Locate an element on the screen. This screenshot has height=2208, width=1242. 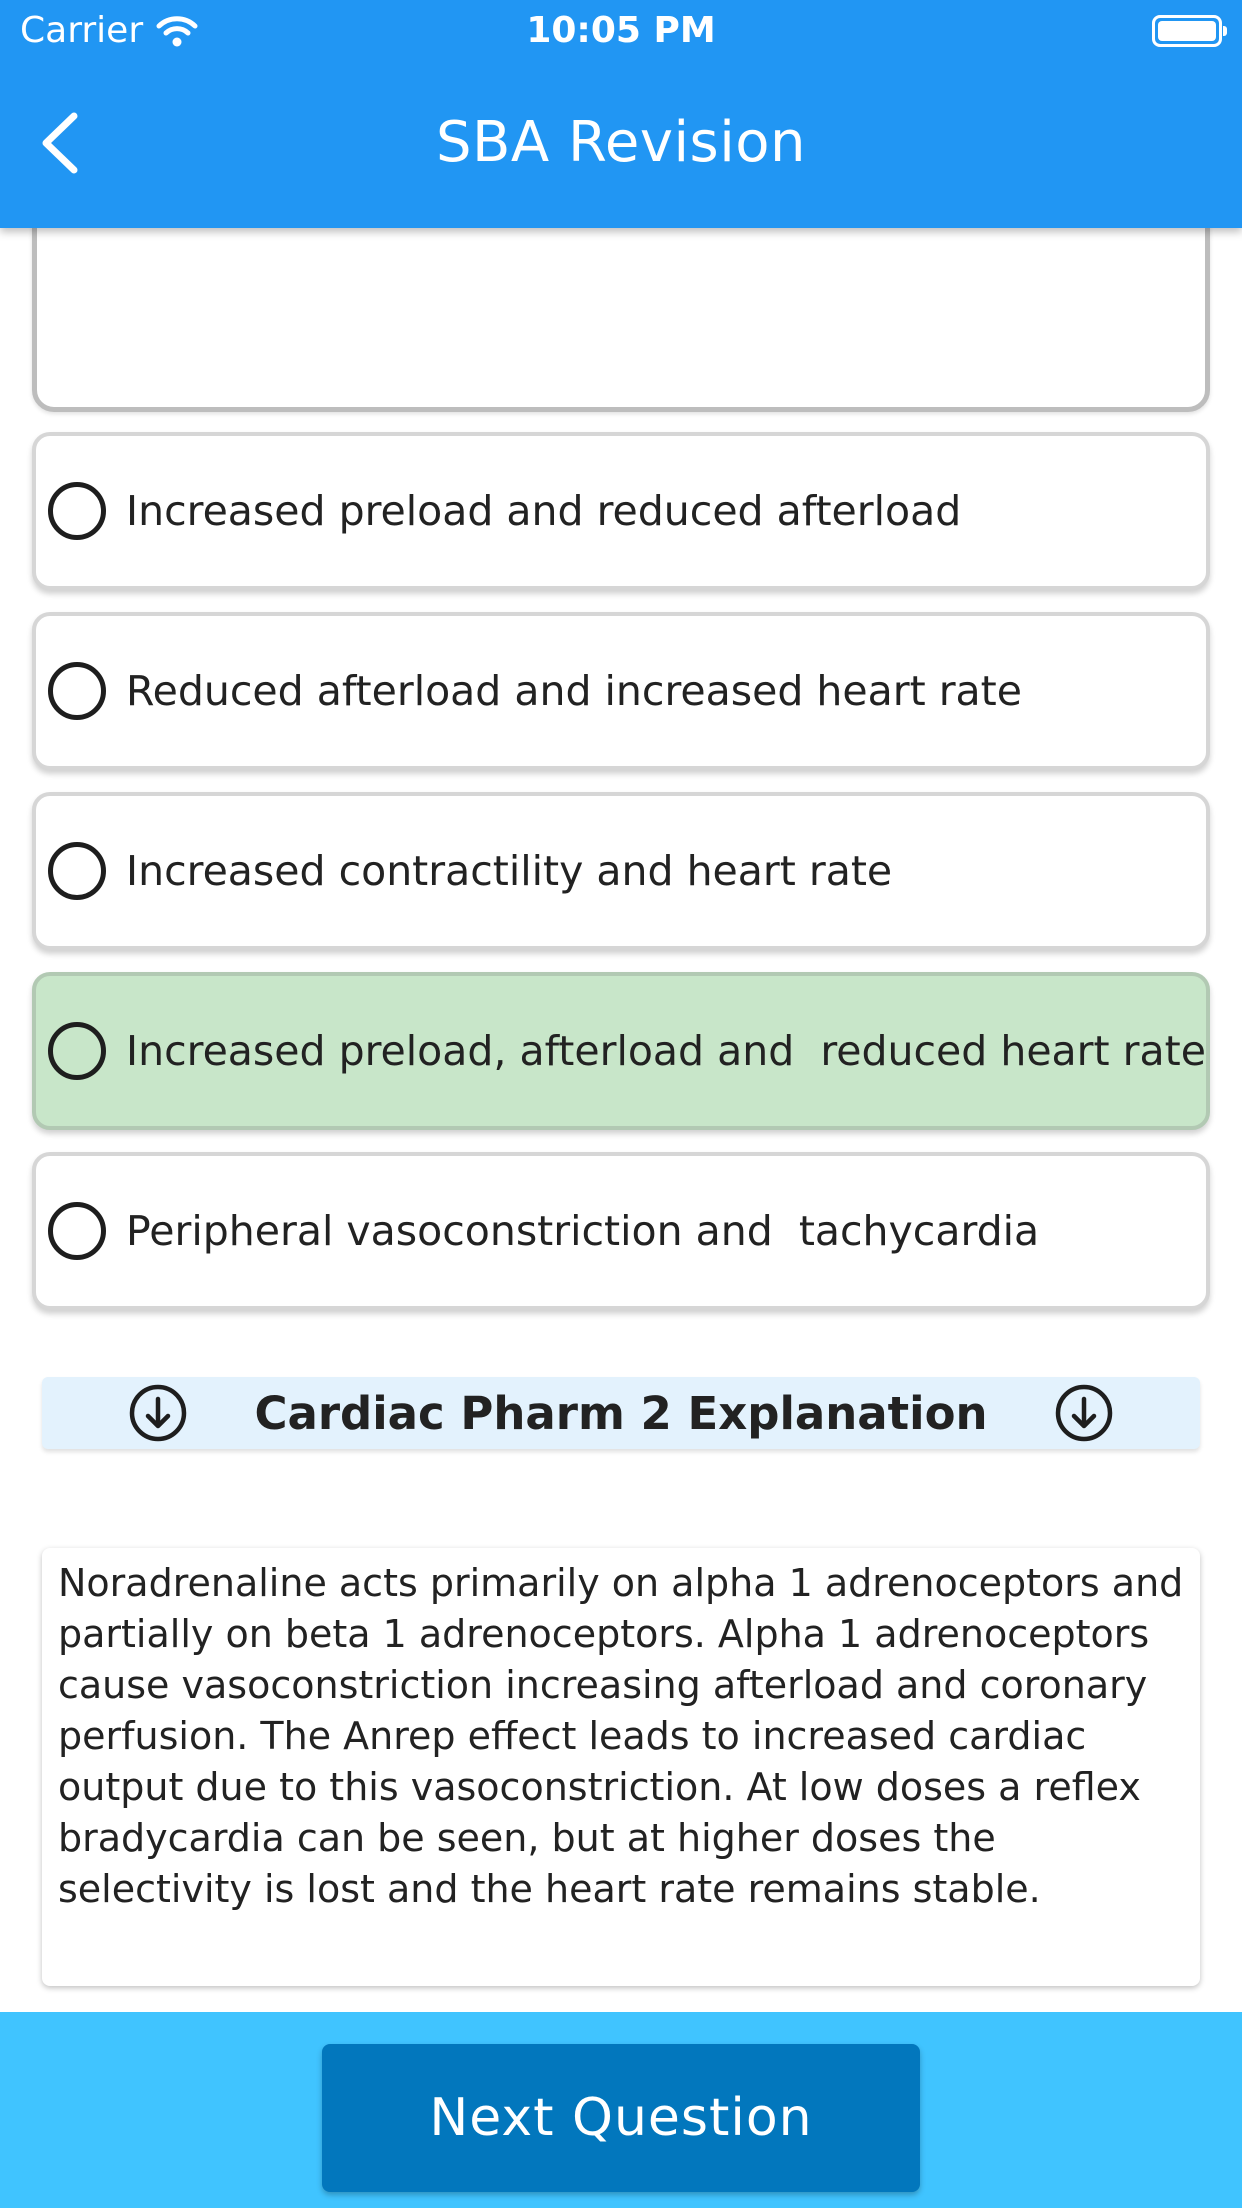
page-title: SBA Revision is located at coordinates (621, 142).